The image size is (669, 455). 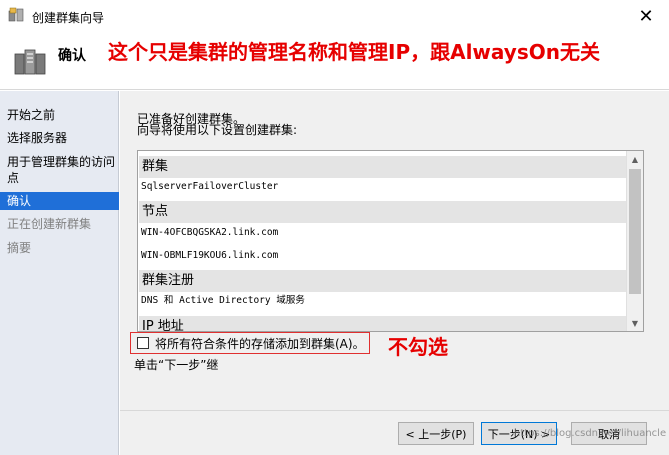 I want to click on listbox-scrollbar: ▲ ▼, so click(x=634, y=241).